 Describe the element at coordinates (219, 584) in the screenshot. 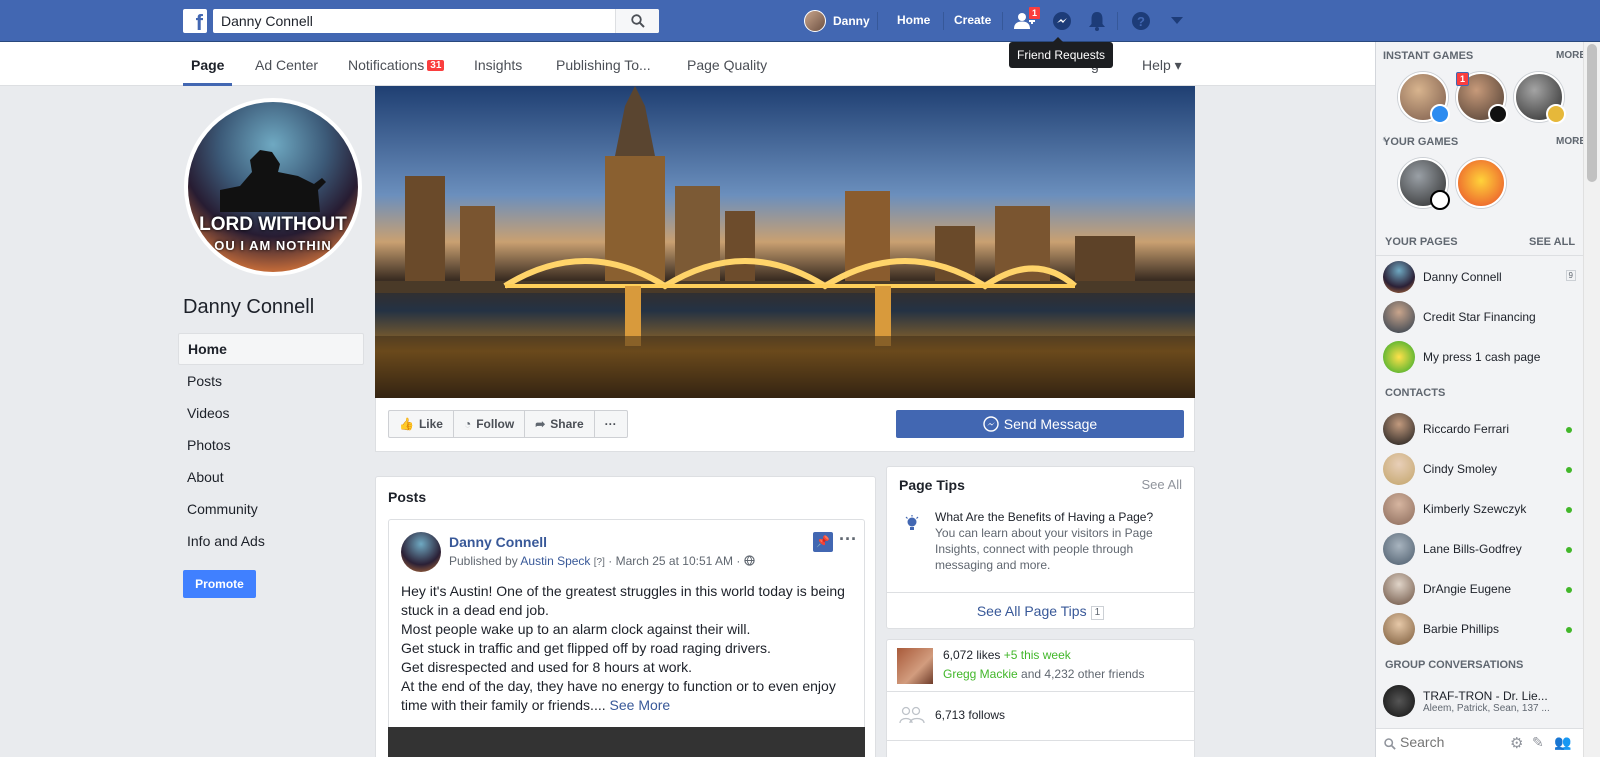

I see `promote-button: Promote` at that location.